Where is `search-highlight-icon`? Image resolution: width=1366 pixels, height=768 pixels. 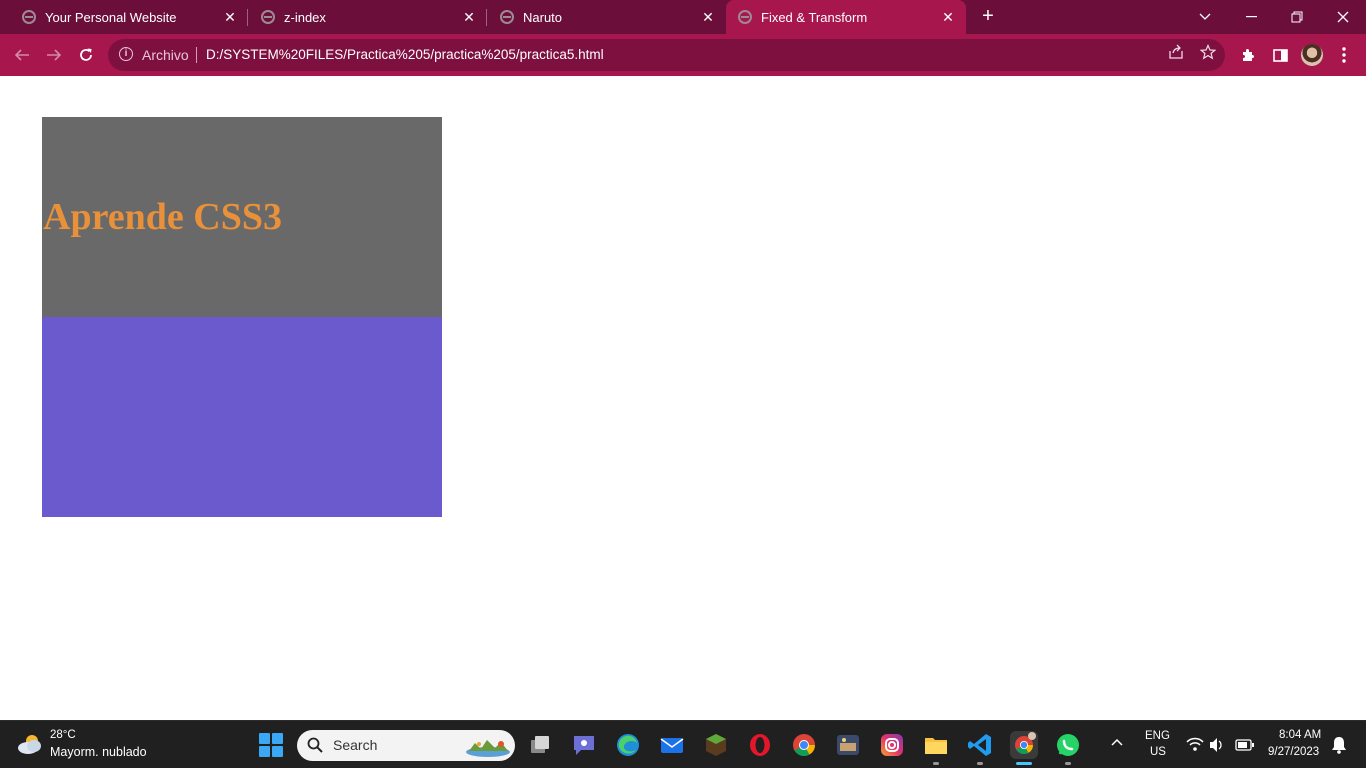
search-highlight-icon is located at coordinates (488, 748).